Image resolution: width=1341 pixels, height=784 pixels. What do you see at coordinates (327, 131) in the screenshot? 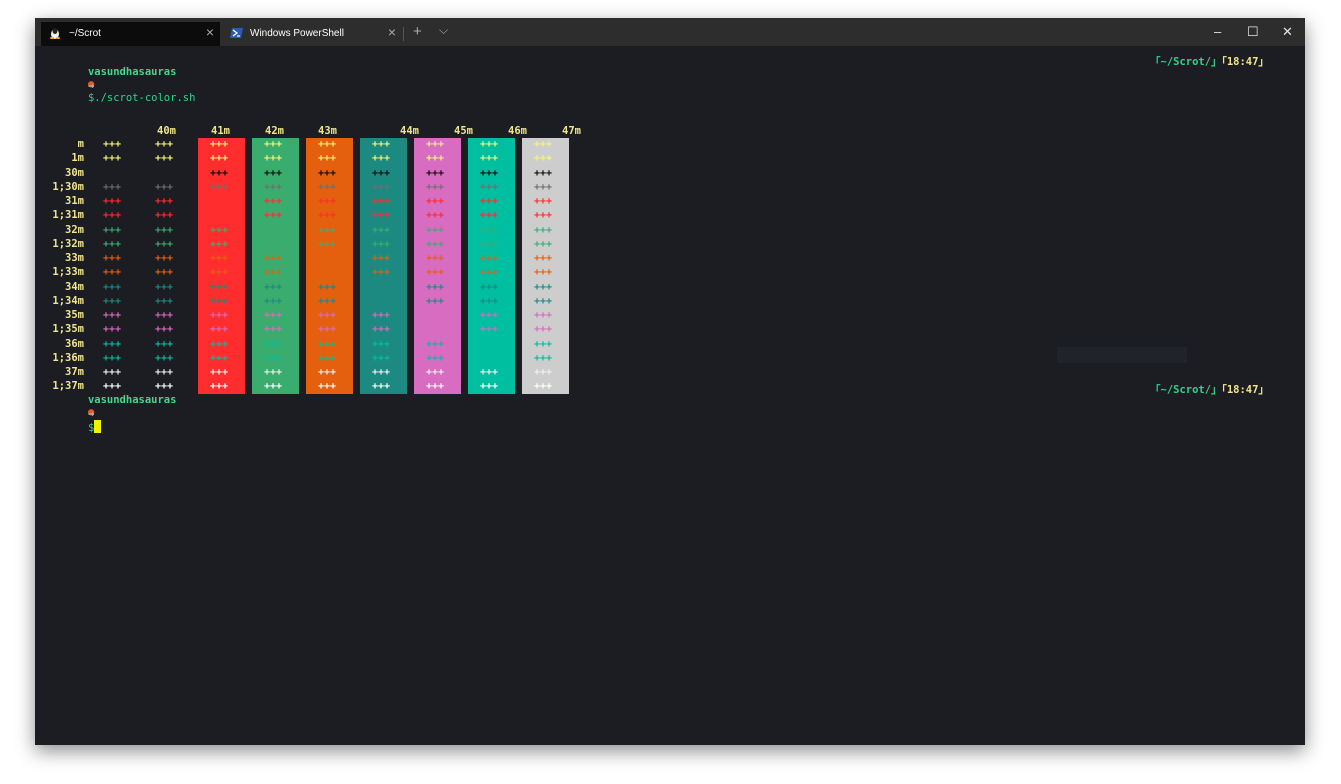
I see `column-header: 43m` at bounding box center [327, 131].